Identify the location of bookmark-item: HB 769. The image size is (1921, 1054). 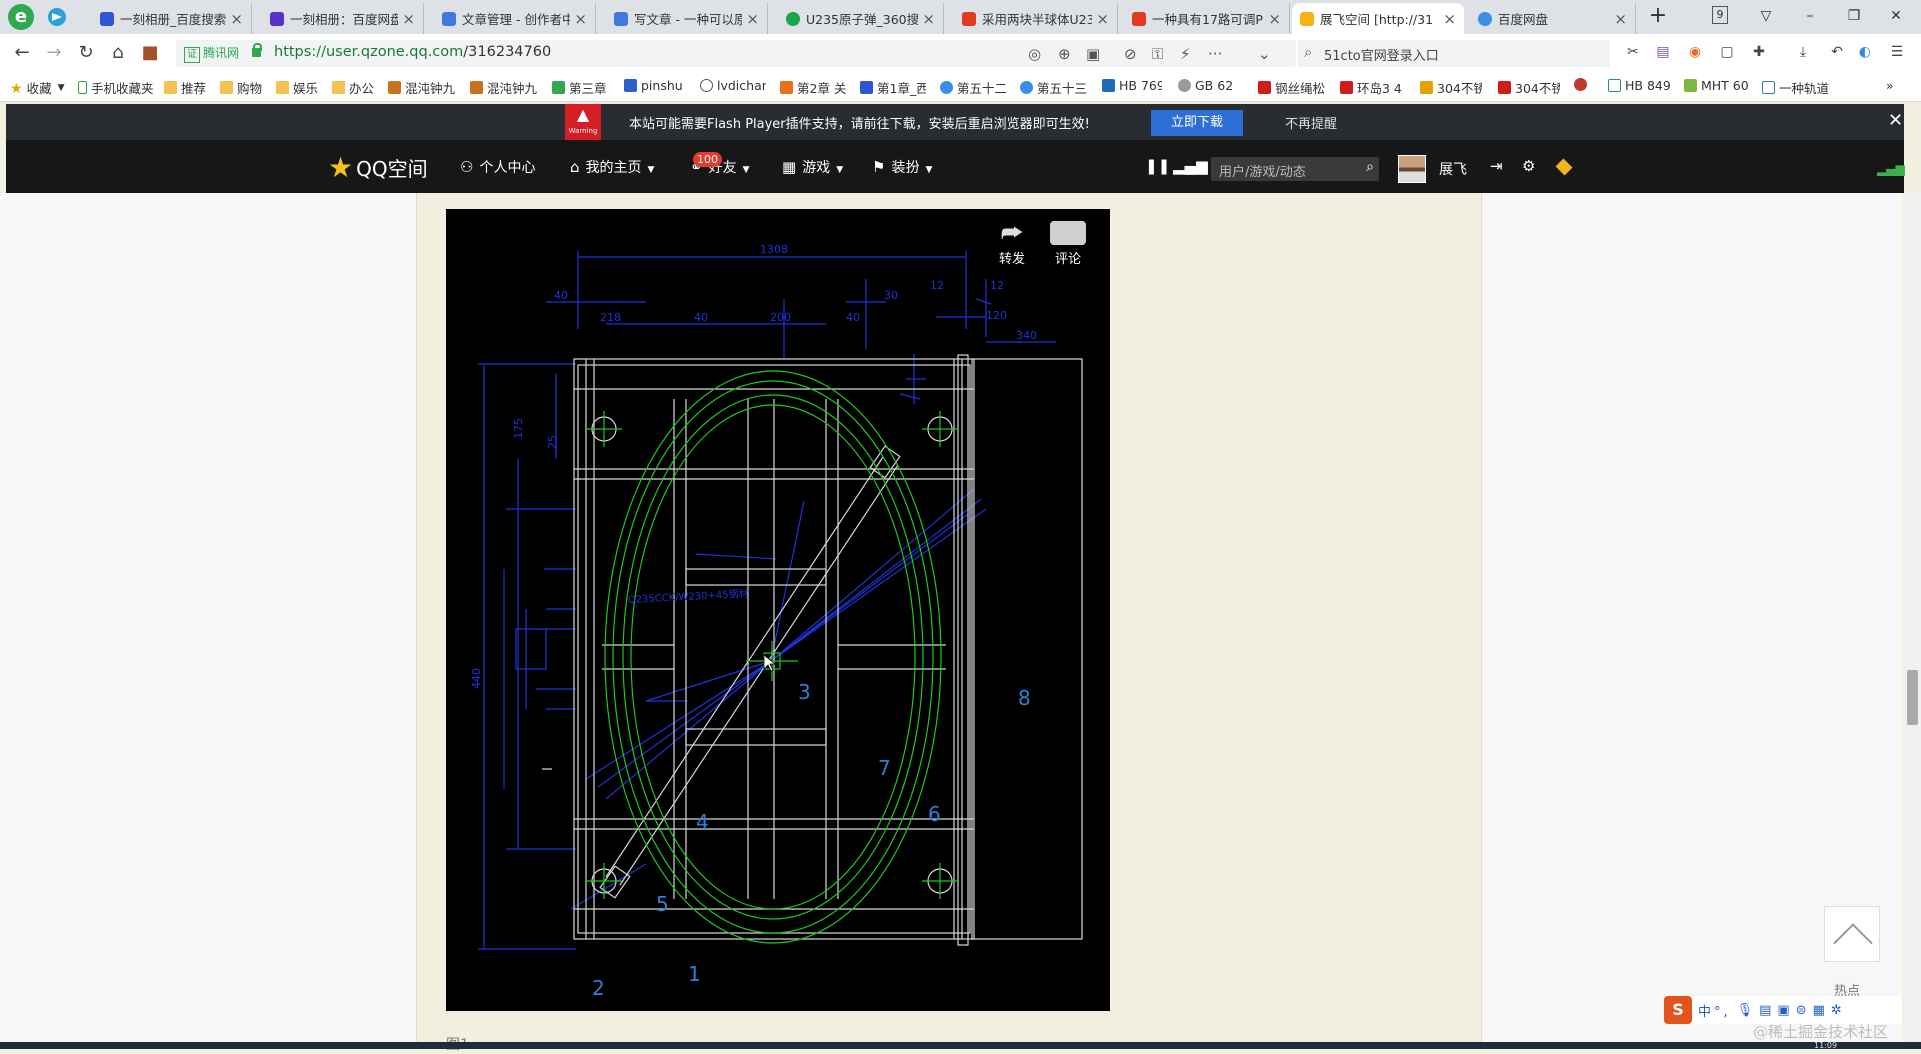
(1132, 85).